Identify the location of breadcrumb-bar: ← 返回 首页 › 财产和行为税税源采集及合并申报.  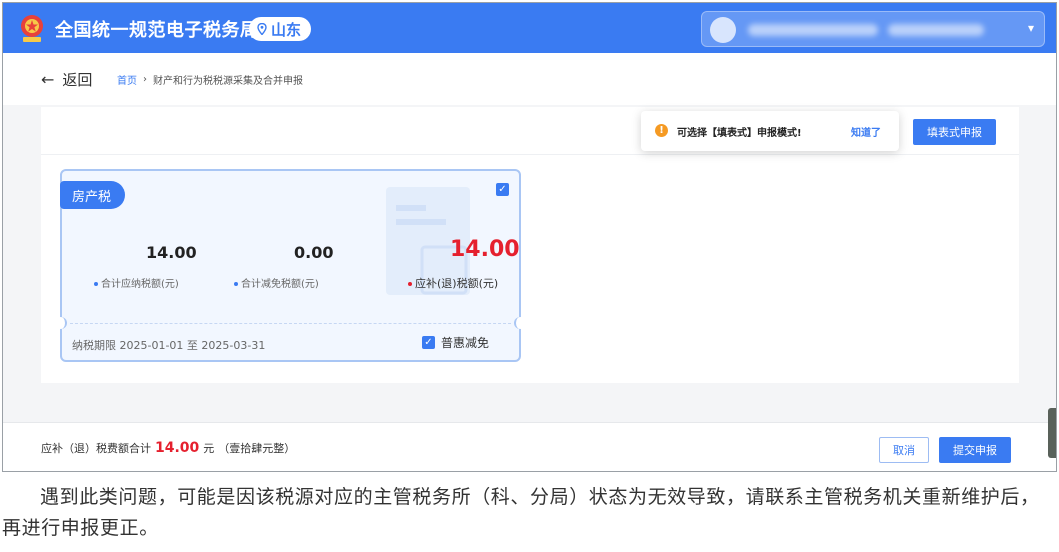
(529, 79).